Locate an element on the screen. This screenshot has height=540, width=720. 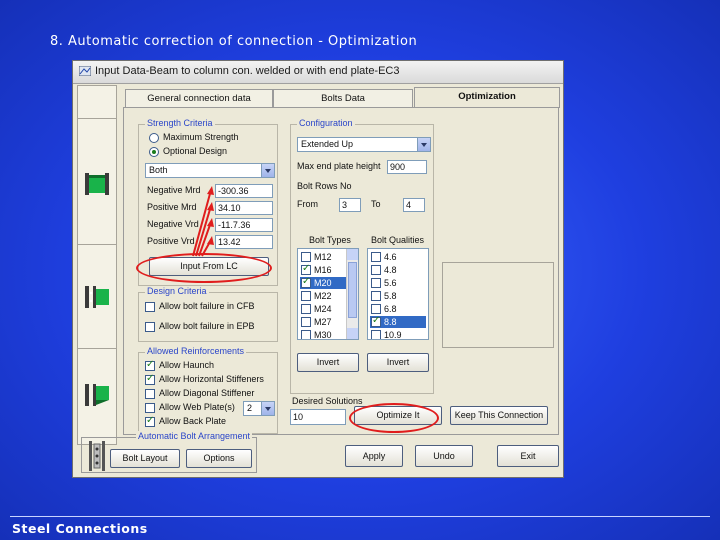
haunch-connection-icon is located at coordinates (97, 395).